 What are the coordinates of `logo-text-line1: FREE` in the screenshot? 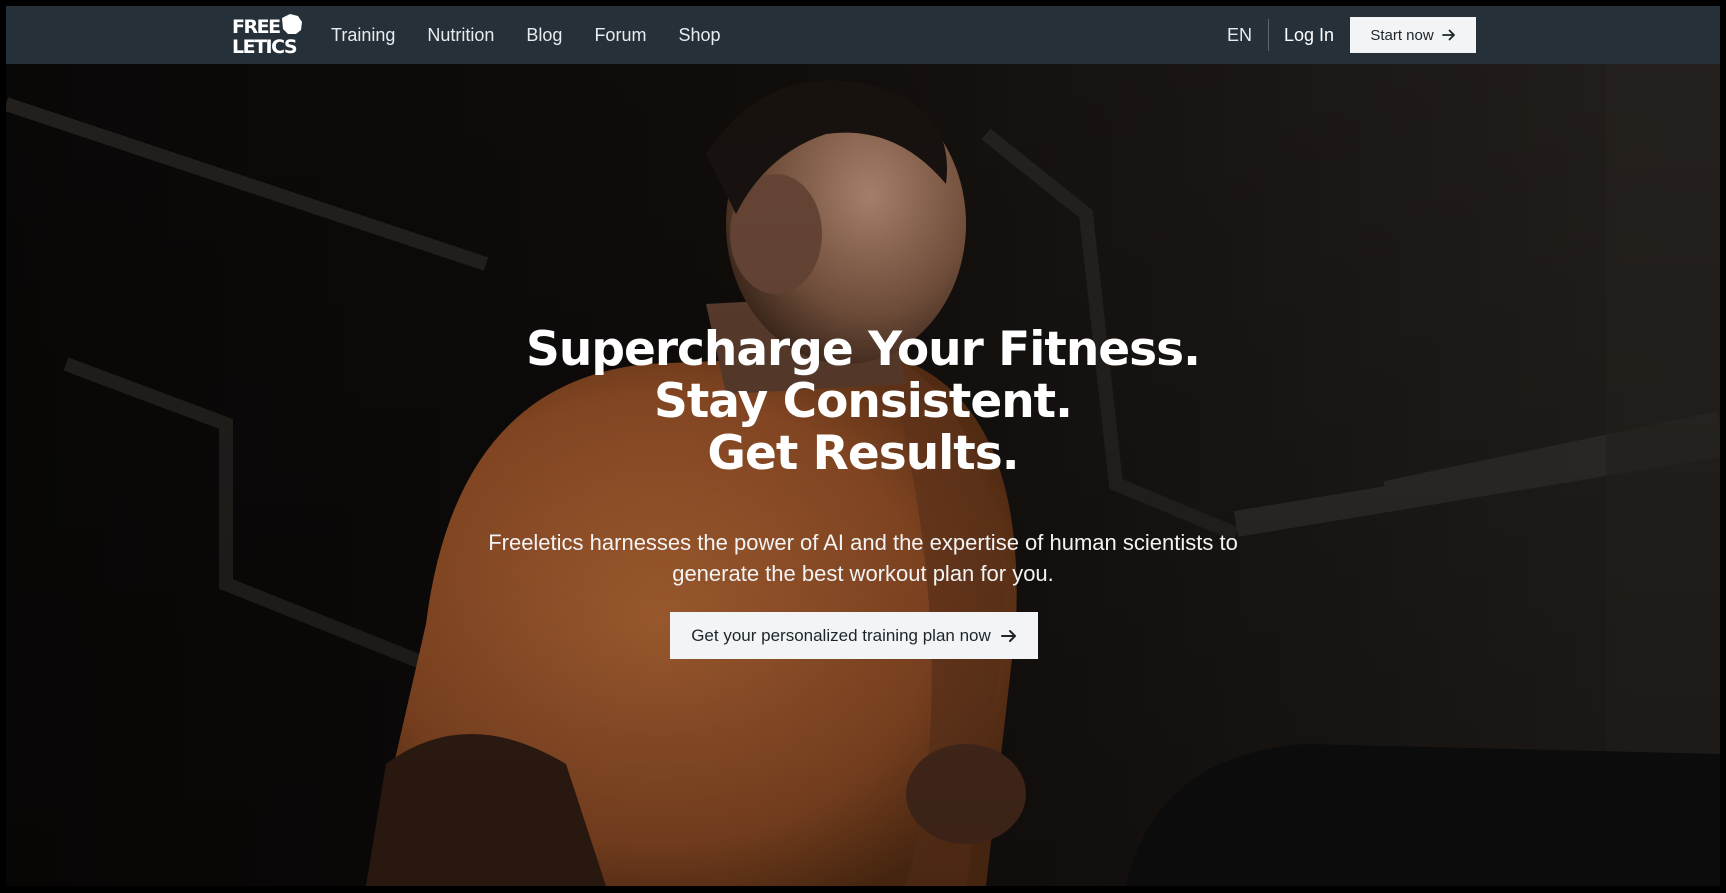 It's located at (256, 27).